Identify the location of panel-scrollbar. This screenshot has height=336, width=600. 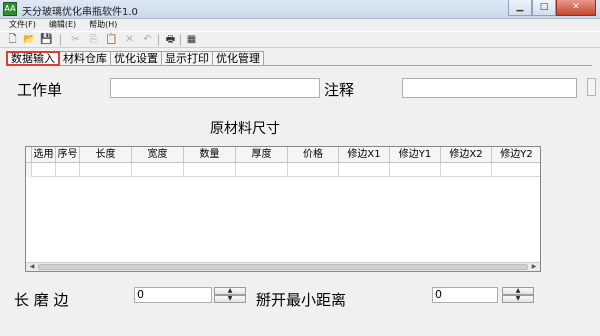
(591, 87).